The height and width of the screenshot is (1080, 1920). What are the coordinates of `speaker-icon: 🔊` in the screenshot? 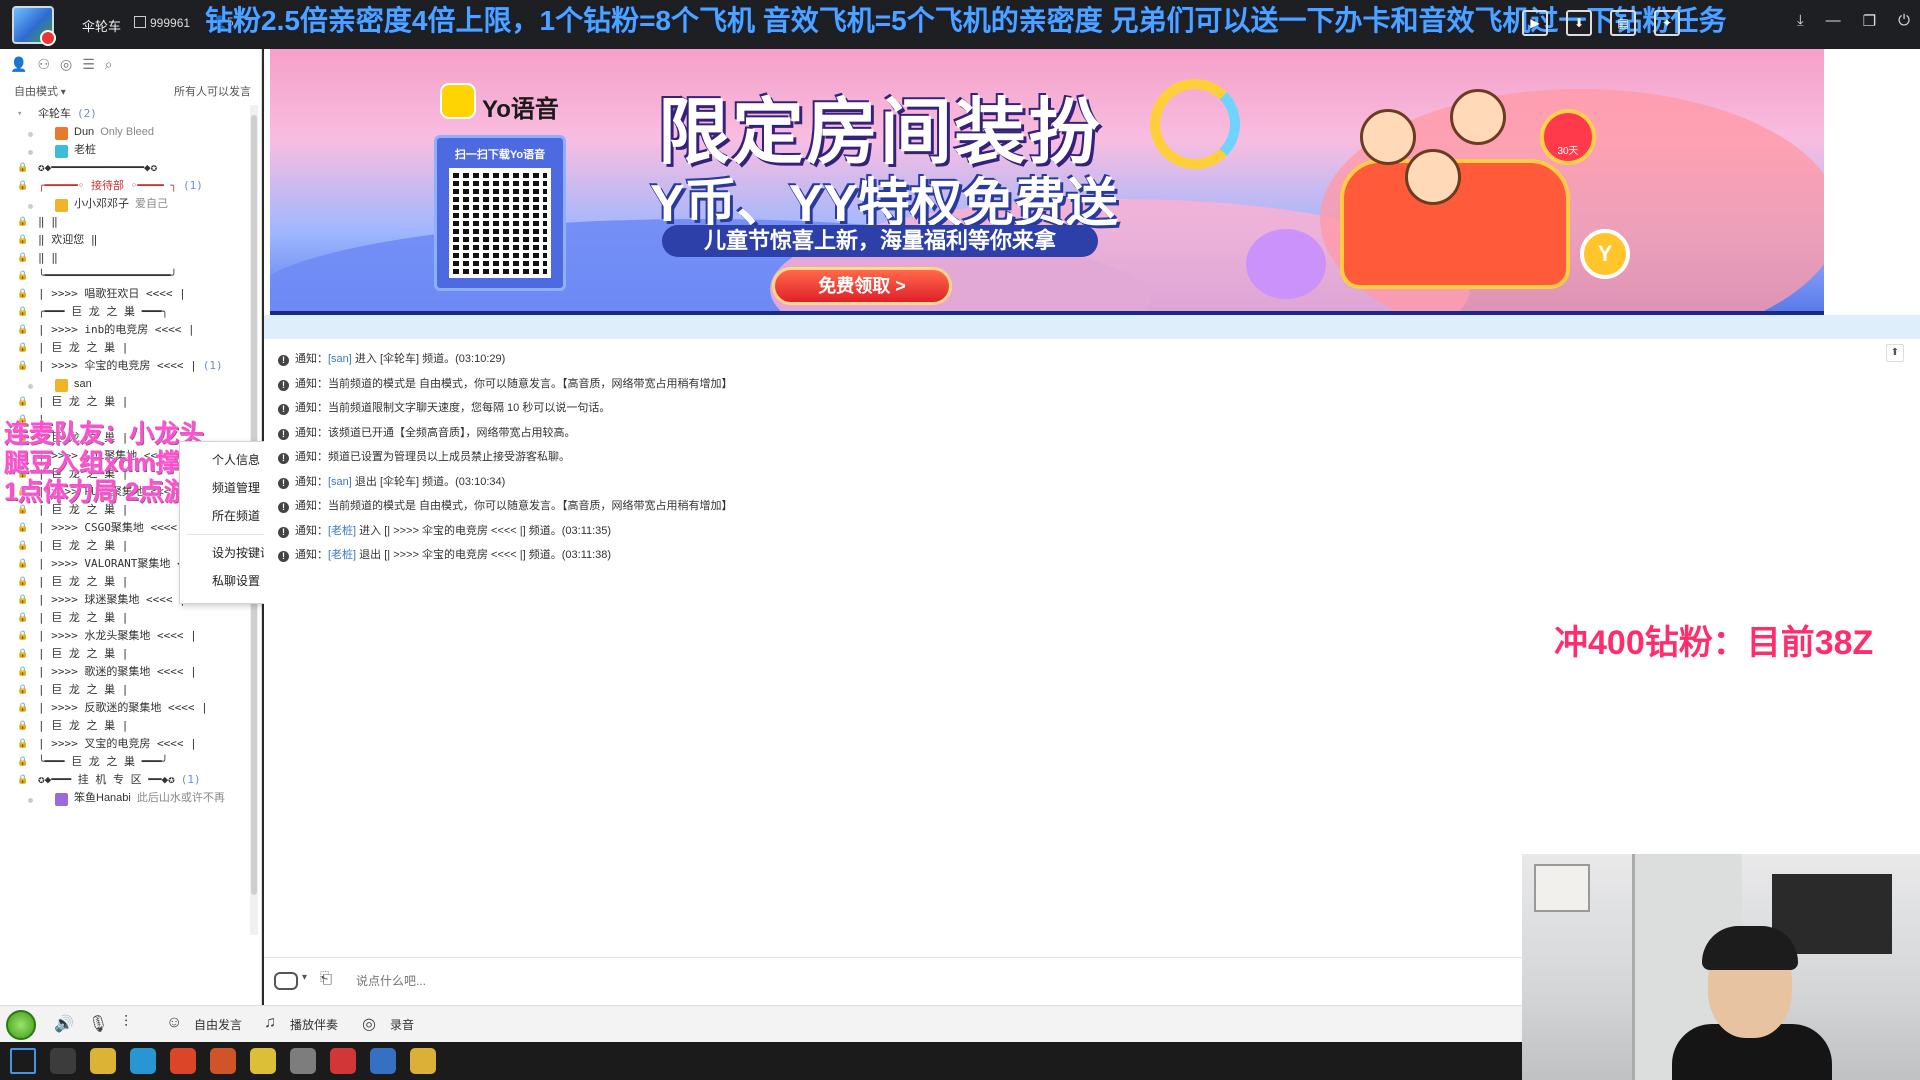 It's located at (64, 1024).